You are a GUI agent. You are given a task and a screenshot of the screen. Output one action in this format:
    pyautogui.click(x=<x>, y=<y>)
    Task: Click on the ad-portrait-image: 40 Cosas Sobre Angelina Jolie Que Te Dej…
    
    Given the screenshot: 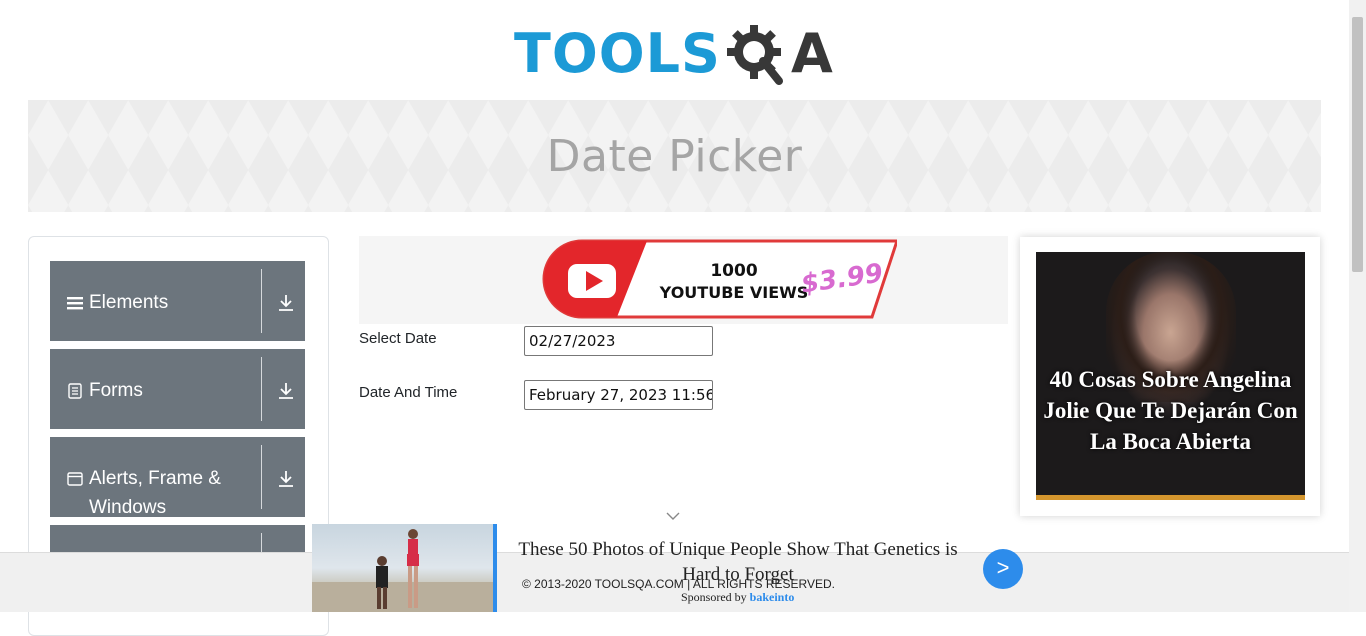 What is the action you would take?
    pyautogui.click(x=1170, y=374)
    